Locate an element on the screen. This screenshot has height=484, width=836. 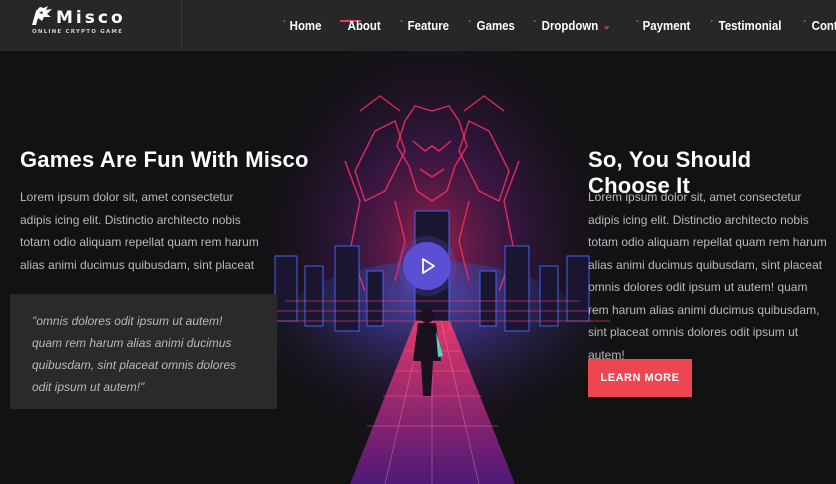
nav-label: Home is located at coordinates (305, 25).